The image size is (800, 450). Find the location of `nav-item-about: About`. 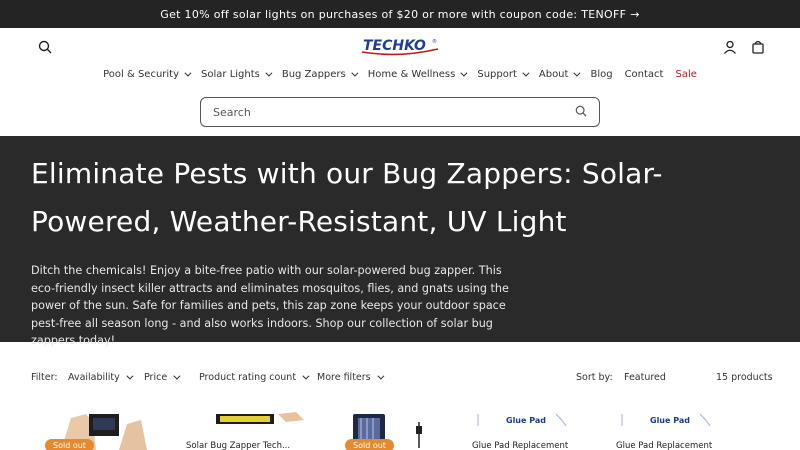

nav-item-about: About is located at coordinates (559, 74).